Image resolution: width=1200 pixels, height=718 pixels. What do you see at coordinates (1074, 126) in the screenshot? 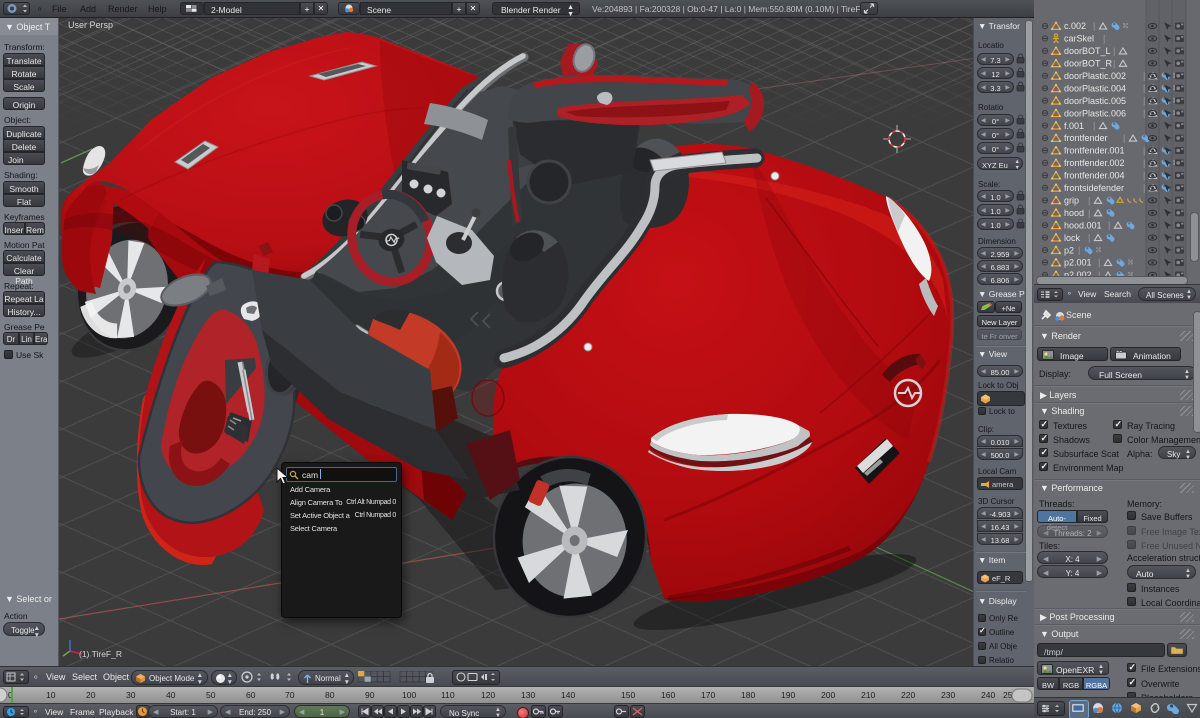
I see `svg-text: f.001` at bounding box center [1074, 126].